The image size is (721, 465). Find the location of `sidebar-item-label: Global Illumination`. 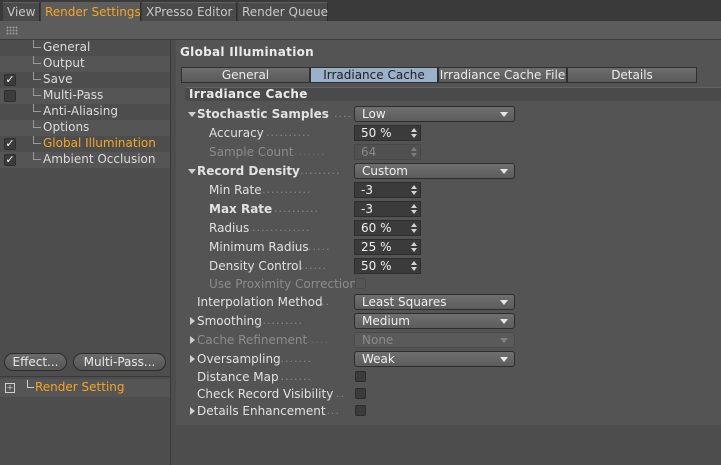

sidebar-item-label: Global Illumination is located at coordinates (99, 143).